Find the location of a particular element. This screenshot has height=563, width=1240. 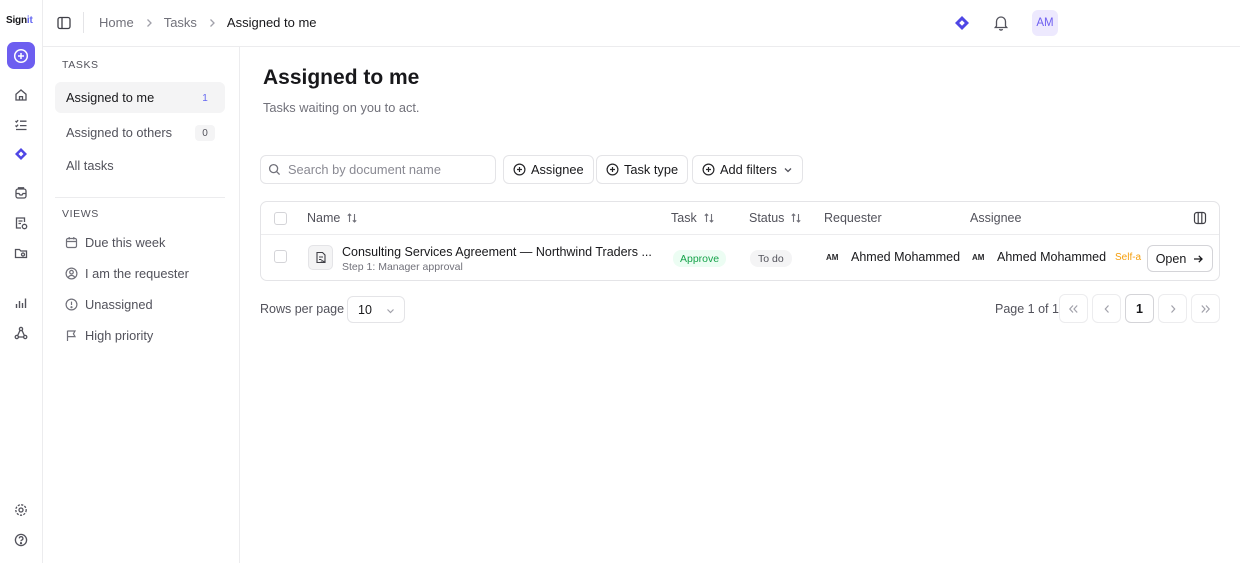

rail-integrations is located at coordinates (21, 333).